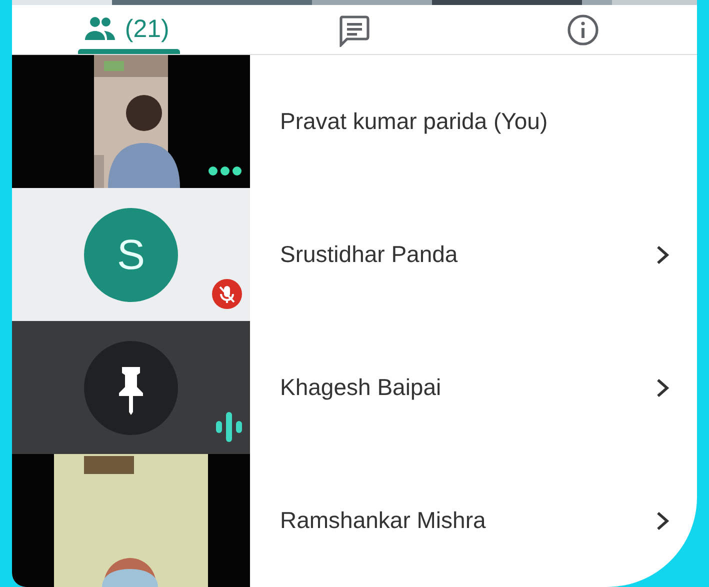  Describe the element at coordinates (369, 254) in the screenshot. I see `participant-name: Srustidhar Panda` at that location.